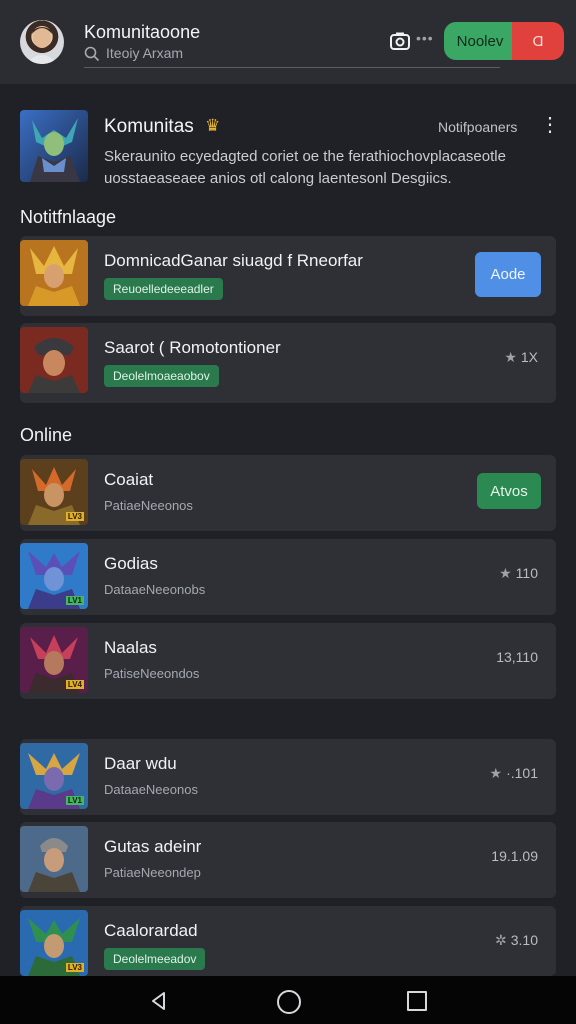 The width and height of the screenshot is (576, 1024). What do you see at coordinates (288, 941) in the screenshot?
I see `member-row: LV3 Caalorardad Deolelmeeadov ✲ 3.10` at bounding box center [288, 941].